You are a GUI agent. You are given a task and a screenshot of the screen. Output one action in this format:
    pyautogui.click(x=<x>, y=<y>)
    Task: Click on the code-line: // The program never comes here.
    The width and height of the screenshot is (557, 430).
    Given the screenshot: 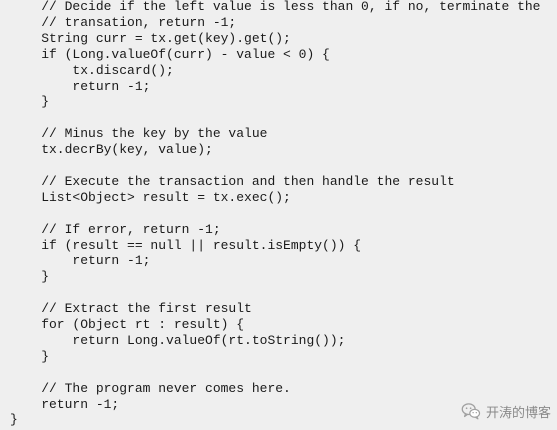 What is the action you would take?
    pyautogui.click(x=150, y=388)
    